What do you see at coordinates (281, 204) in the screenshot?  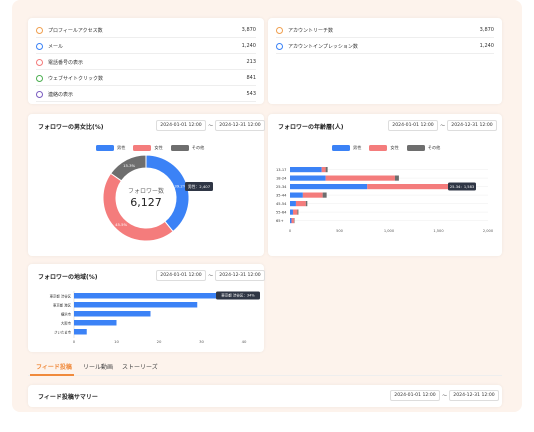 I see `y-tick-label: 45-54` at bounding box center [281, 204].